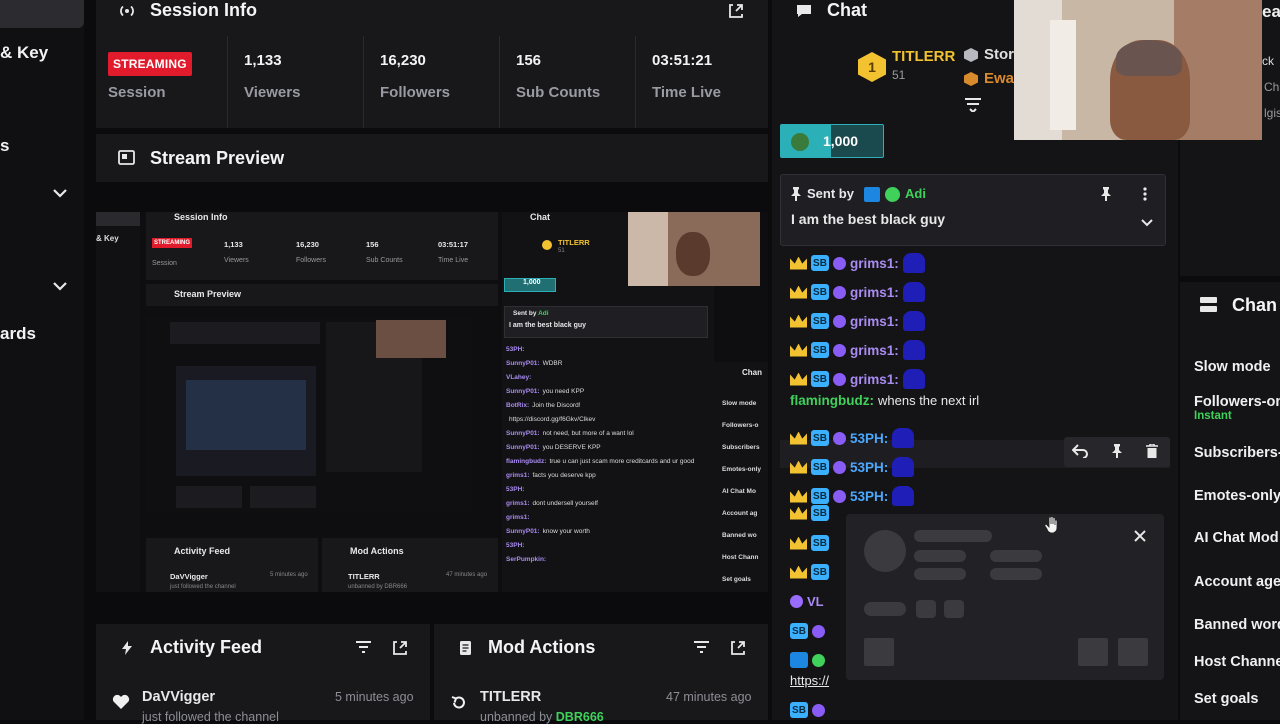 The image size is (1280, 724). I want to click on cursor-hand-icon, so click(1052, 525).